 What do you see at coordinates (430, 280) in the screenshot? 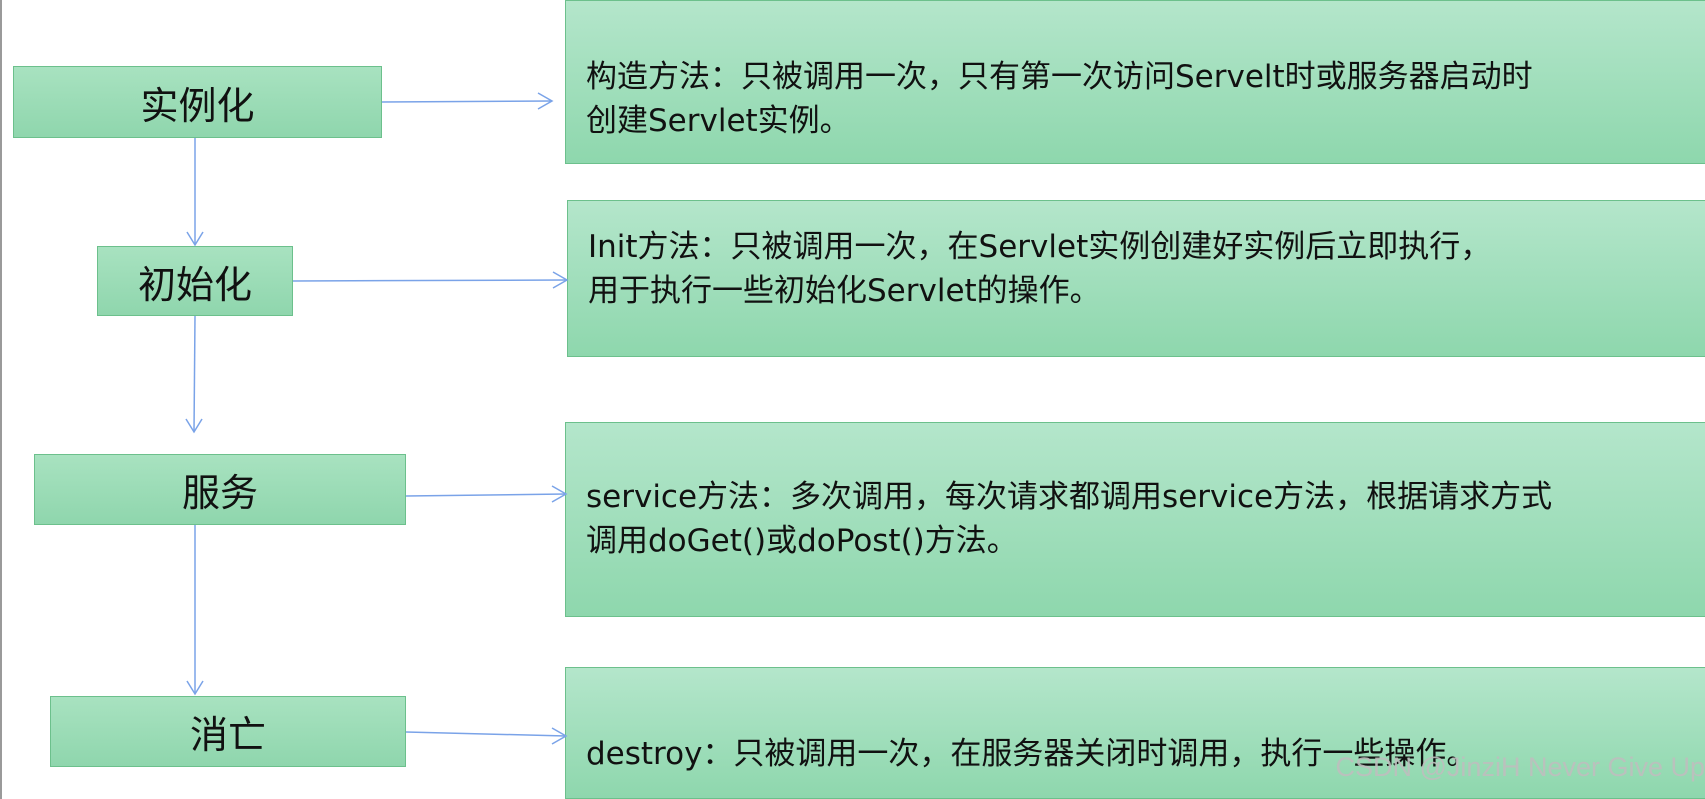
I see `arrow-init-to-desc` at bounding box center [430, 280].